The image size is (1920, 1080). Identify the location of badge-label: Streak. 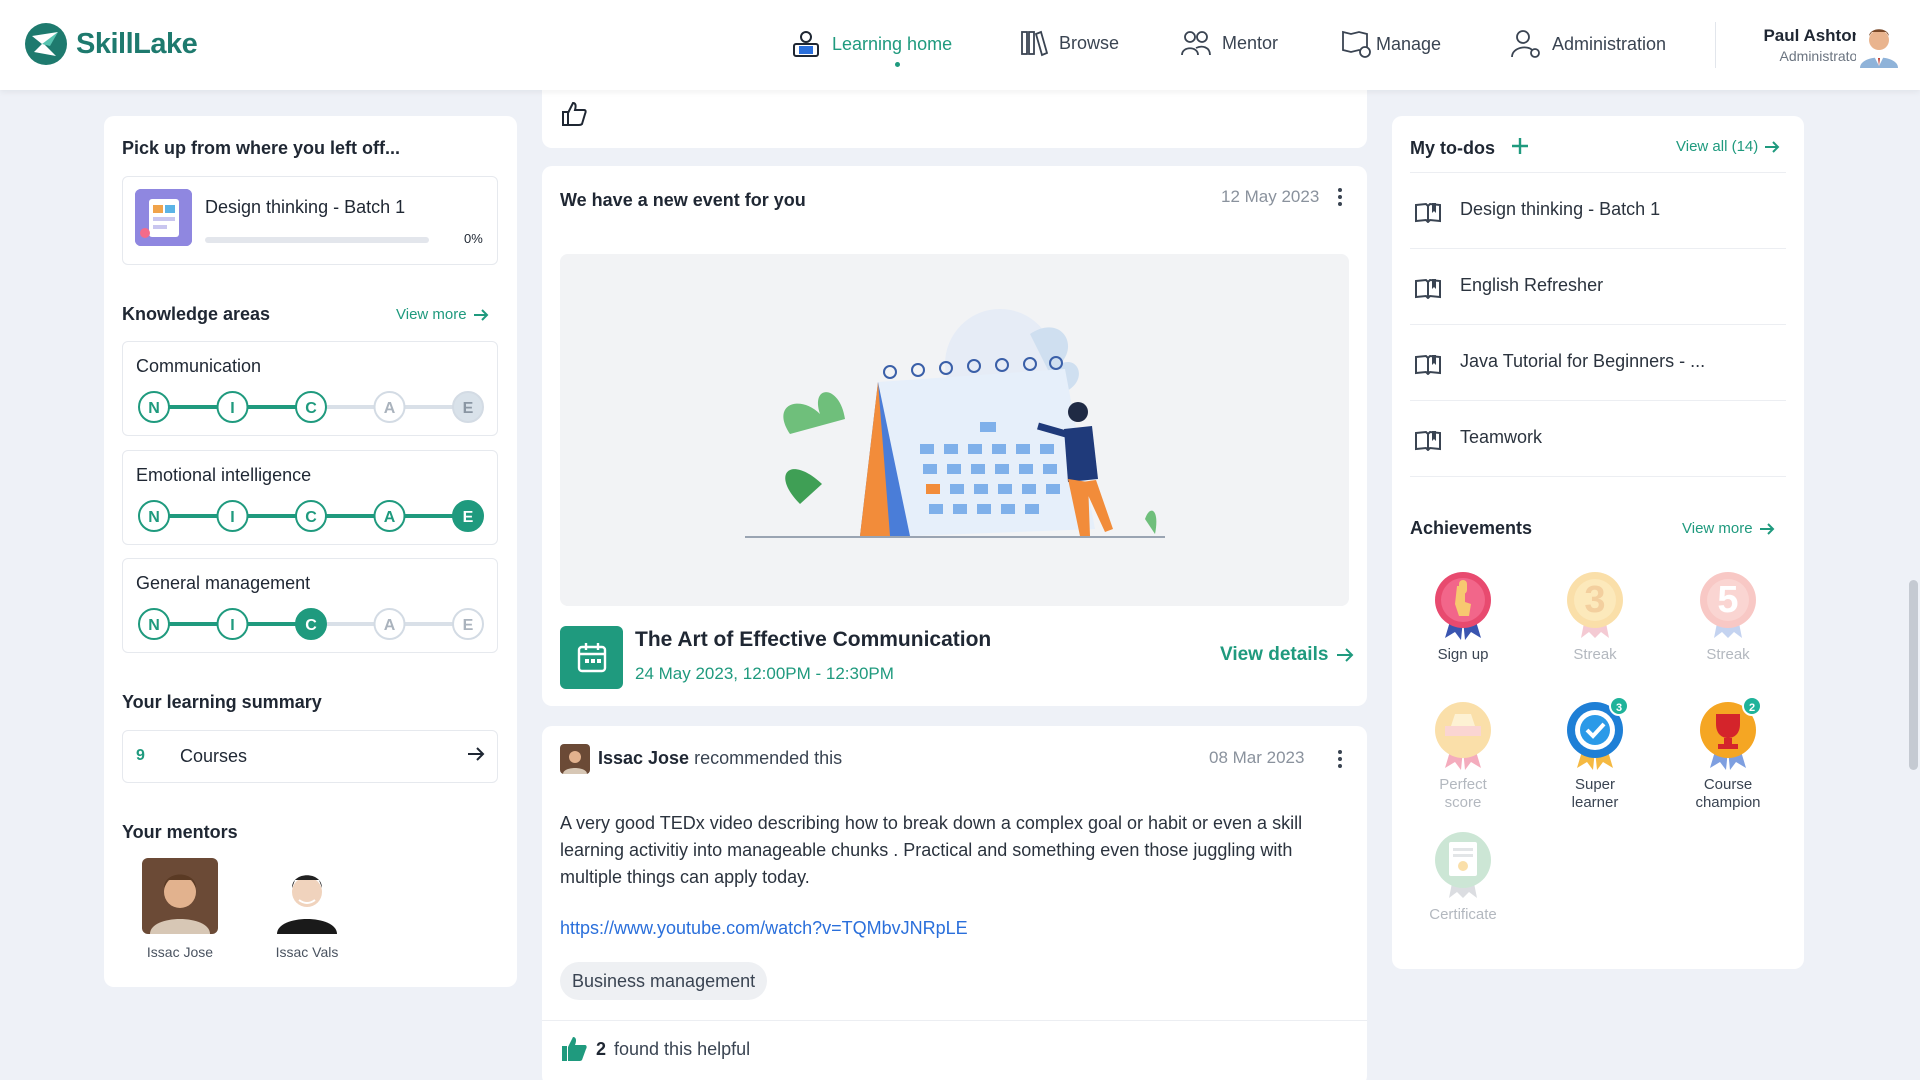
(1728, 654).